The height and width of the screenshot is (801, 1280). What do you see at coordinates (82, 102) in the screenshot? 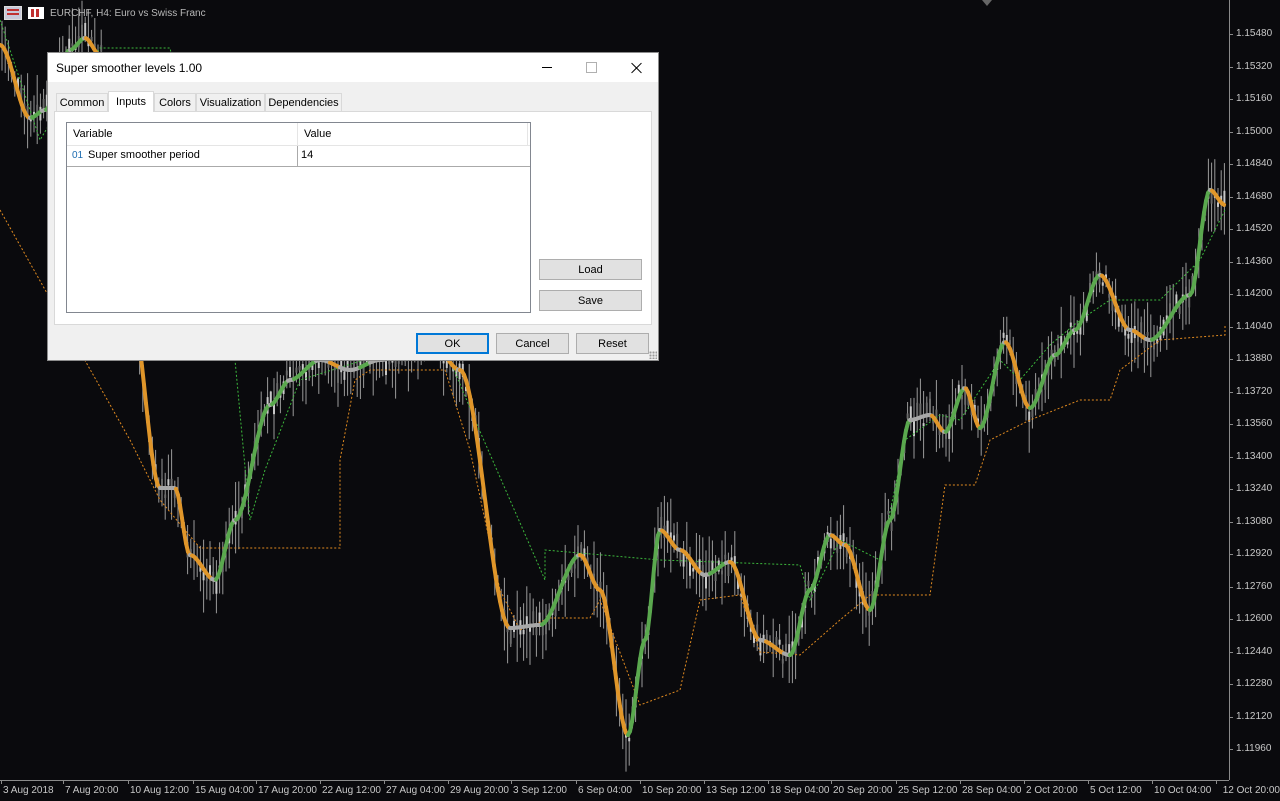
I see `tab-common: Common` at bounding box center [82, 102].